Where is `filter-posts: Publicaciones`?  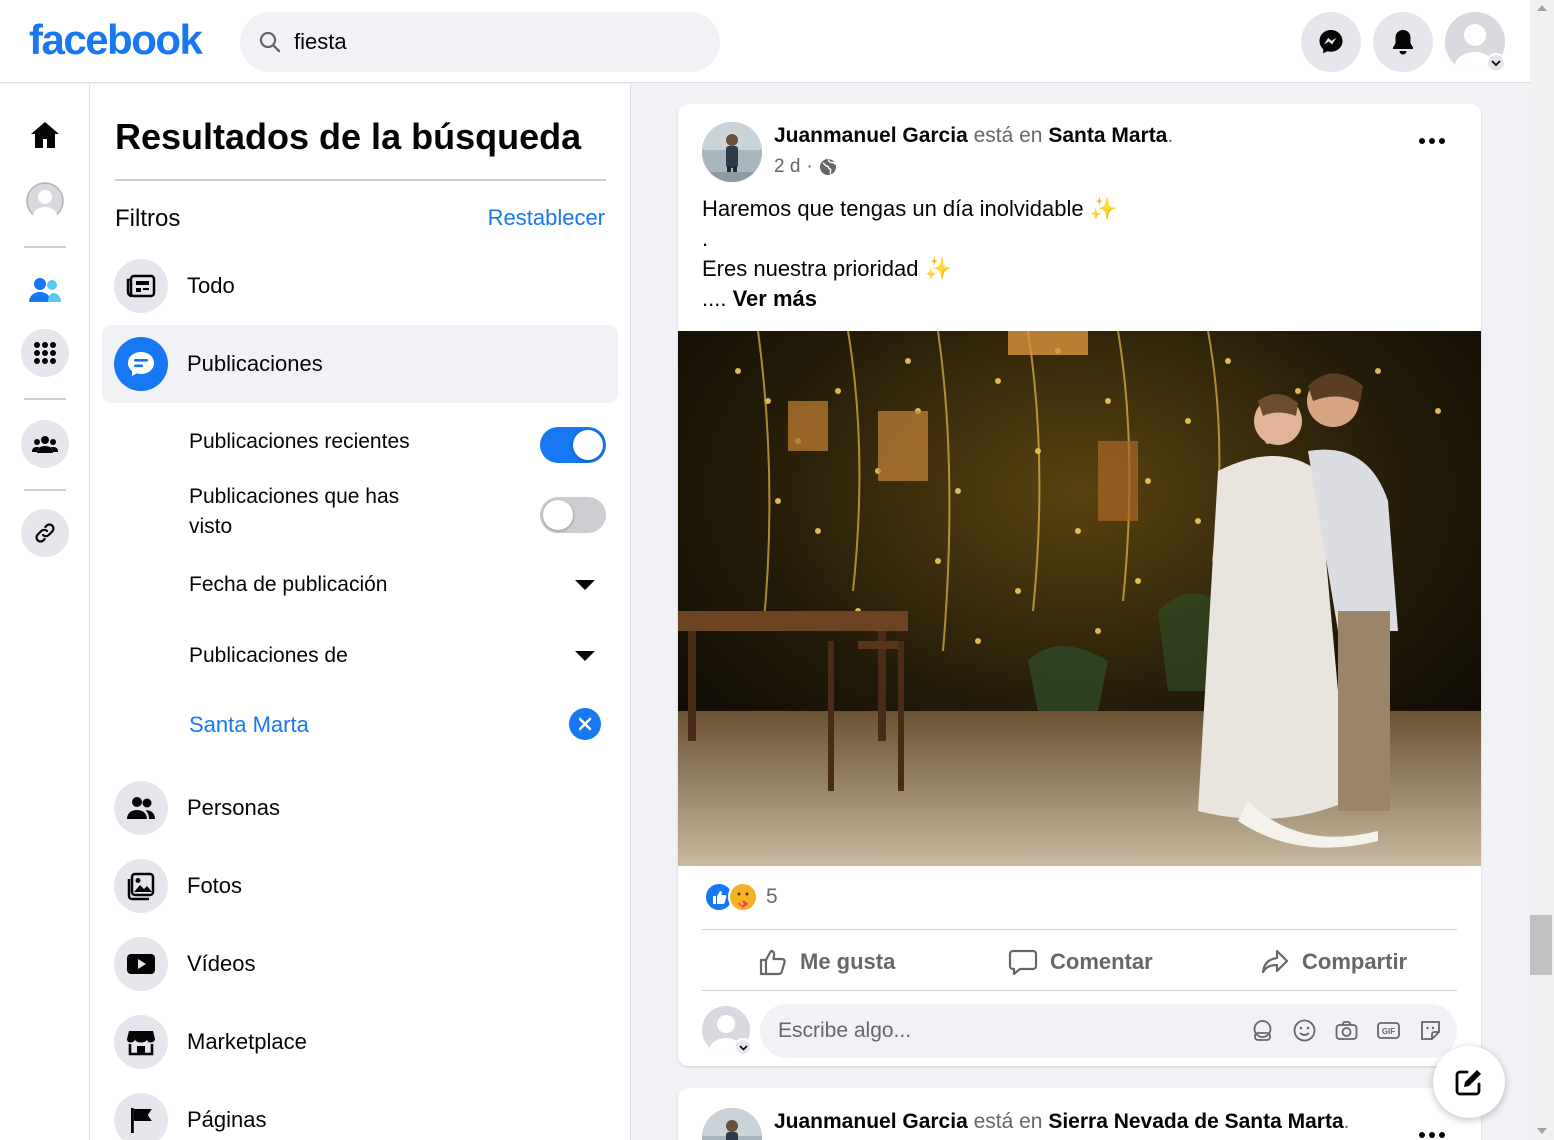 filter-posts: Publicaciones is located at coordinates (360, 364).